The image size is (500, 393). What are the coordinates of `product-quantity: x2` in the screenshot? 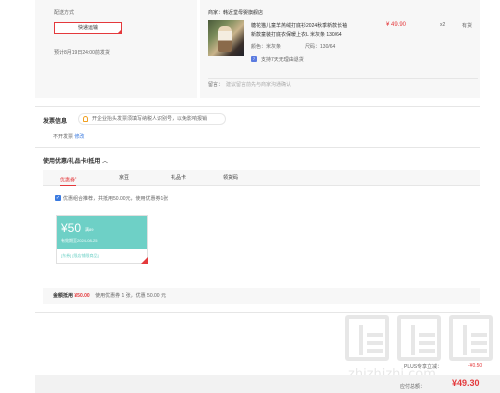 It's located at (443, 25).